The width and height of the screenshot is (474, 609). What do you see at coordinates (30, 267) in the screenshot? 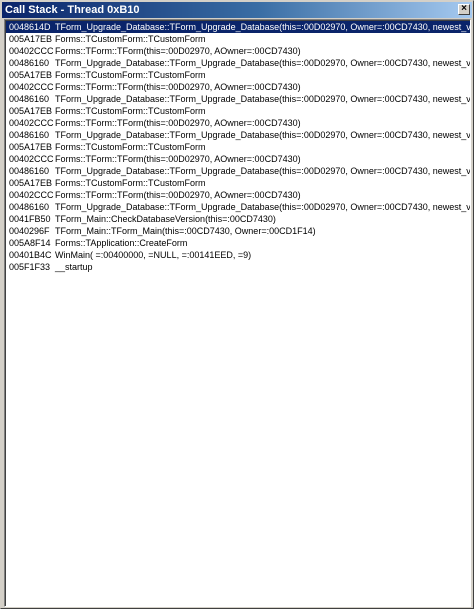
I see `frame-address: 005F1F33` at bounding box center [30, 267].